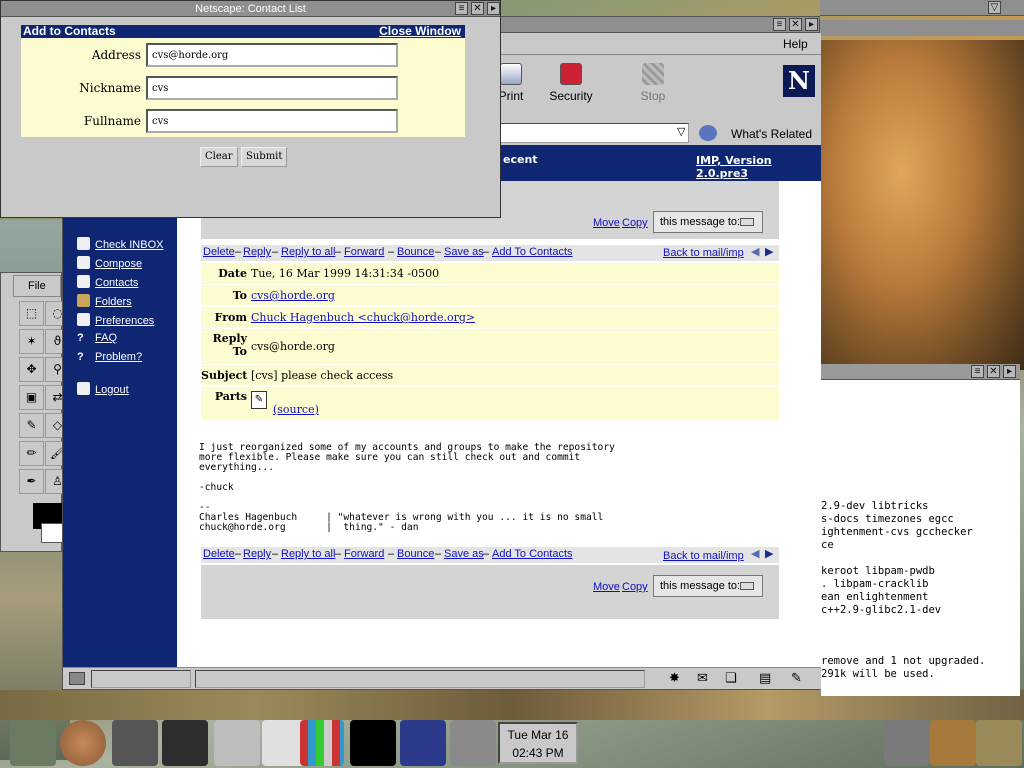  What do you see at coordinates (77, 678) in the screenshot?
I see `security-status-icon` at bounding box center [77, 678].